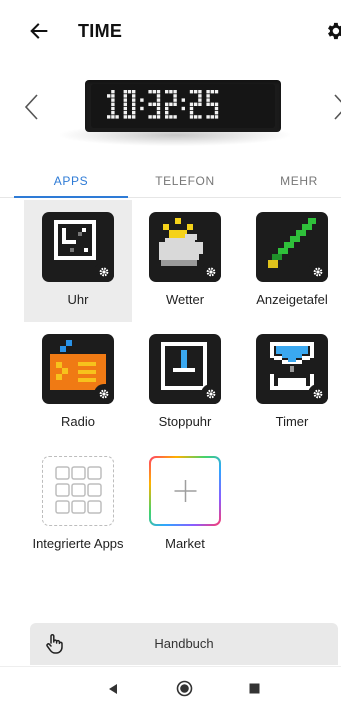 Image resolution: width=341 pixels, height=708 pixels. What do you see at coordinates (185, 369) in the screenshot?
I see `stopwatch-app-icon` at bounding box center [185, 369].